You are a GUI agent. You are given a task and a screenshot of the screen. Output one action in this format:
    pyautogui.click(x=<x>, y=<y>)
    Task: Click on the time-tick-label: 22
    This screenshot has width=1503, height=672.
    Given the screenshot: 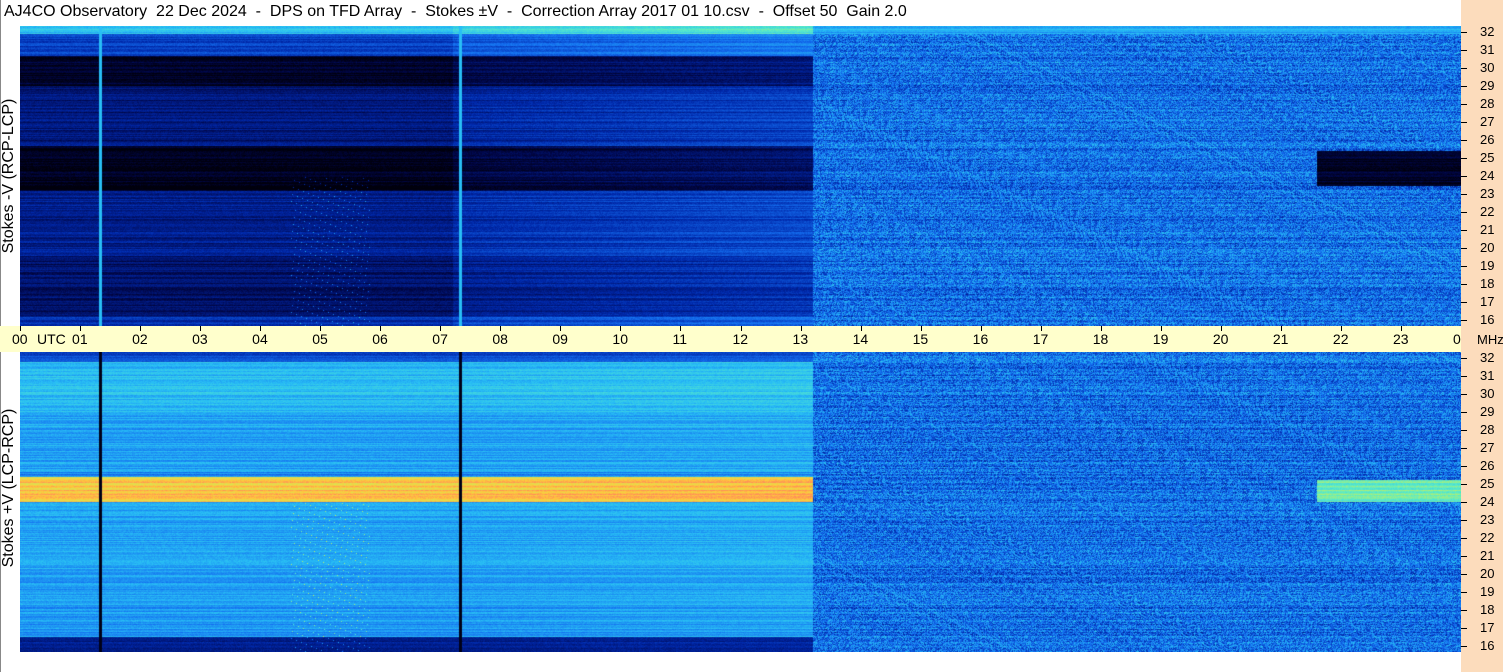 What is the action you would take?
    pyautogui.click(x=1340, y=339)
    